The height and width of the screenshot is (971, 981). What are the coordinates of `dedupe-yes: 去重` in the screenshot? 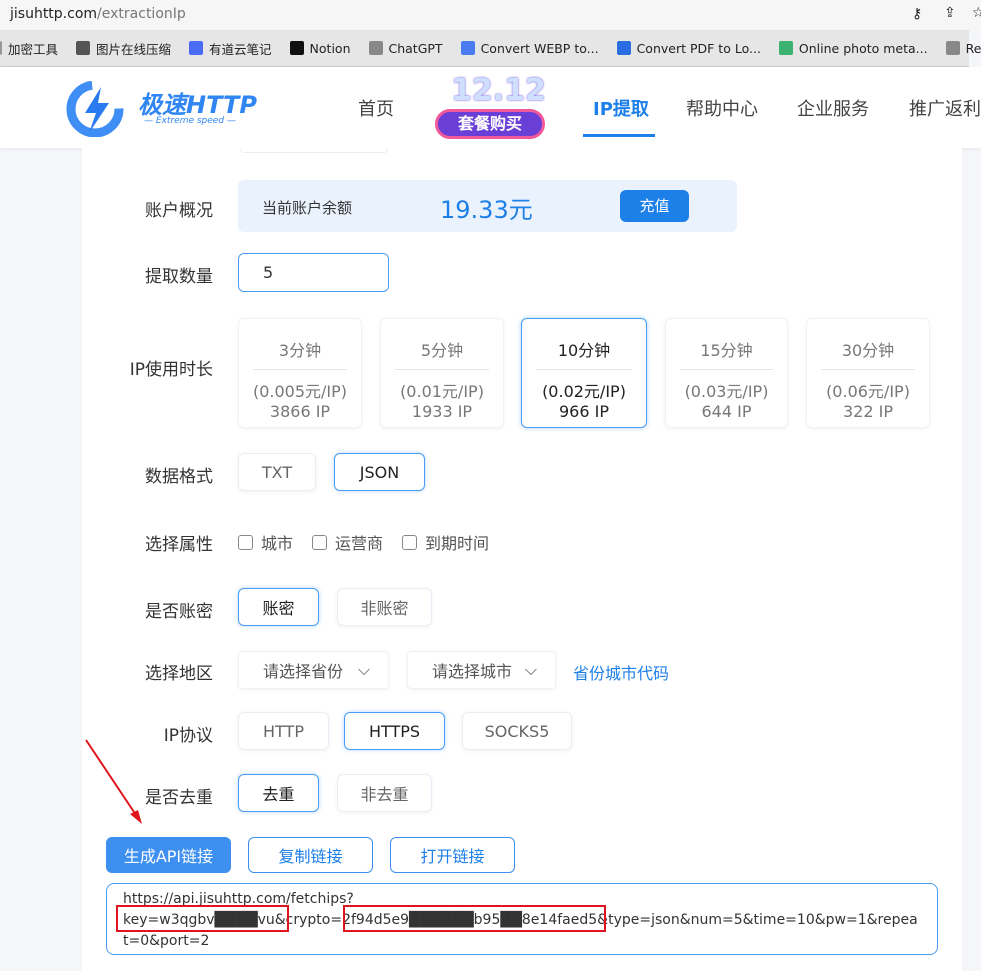 It's located at (278, 793).